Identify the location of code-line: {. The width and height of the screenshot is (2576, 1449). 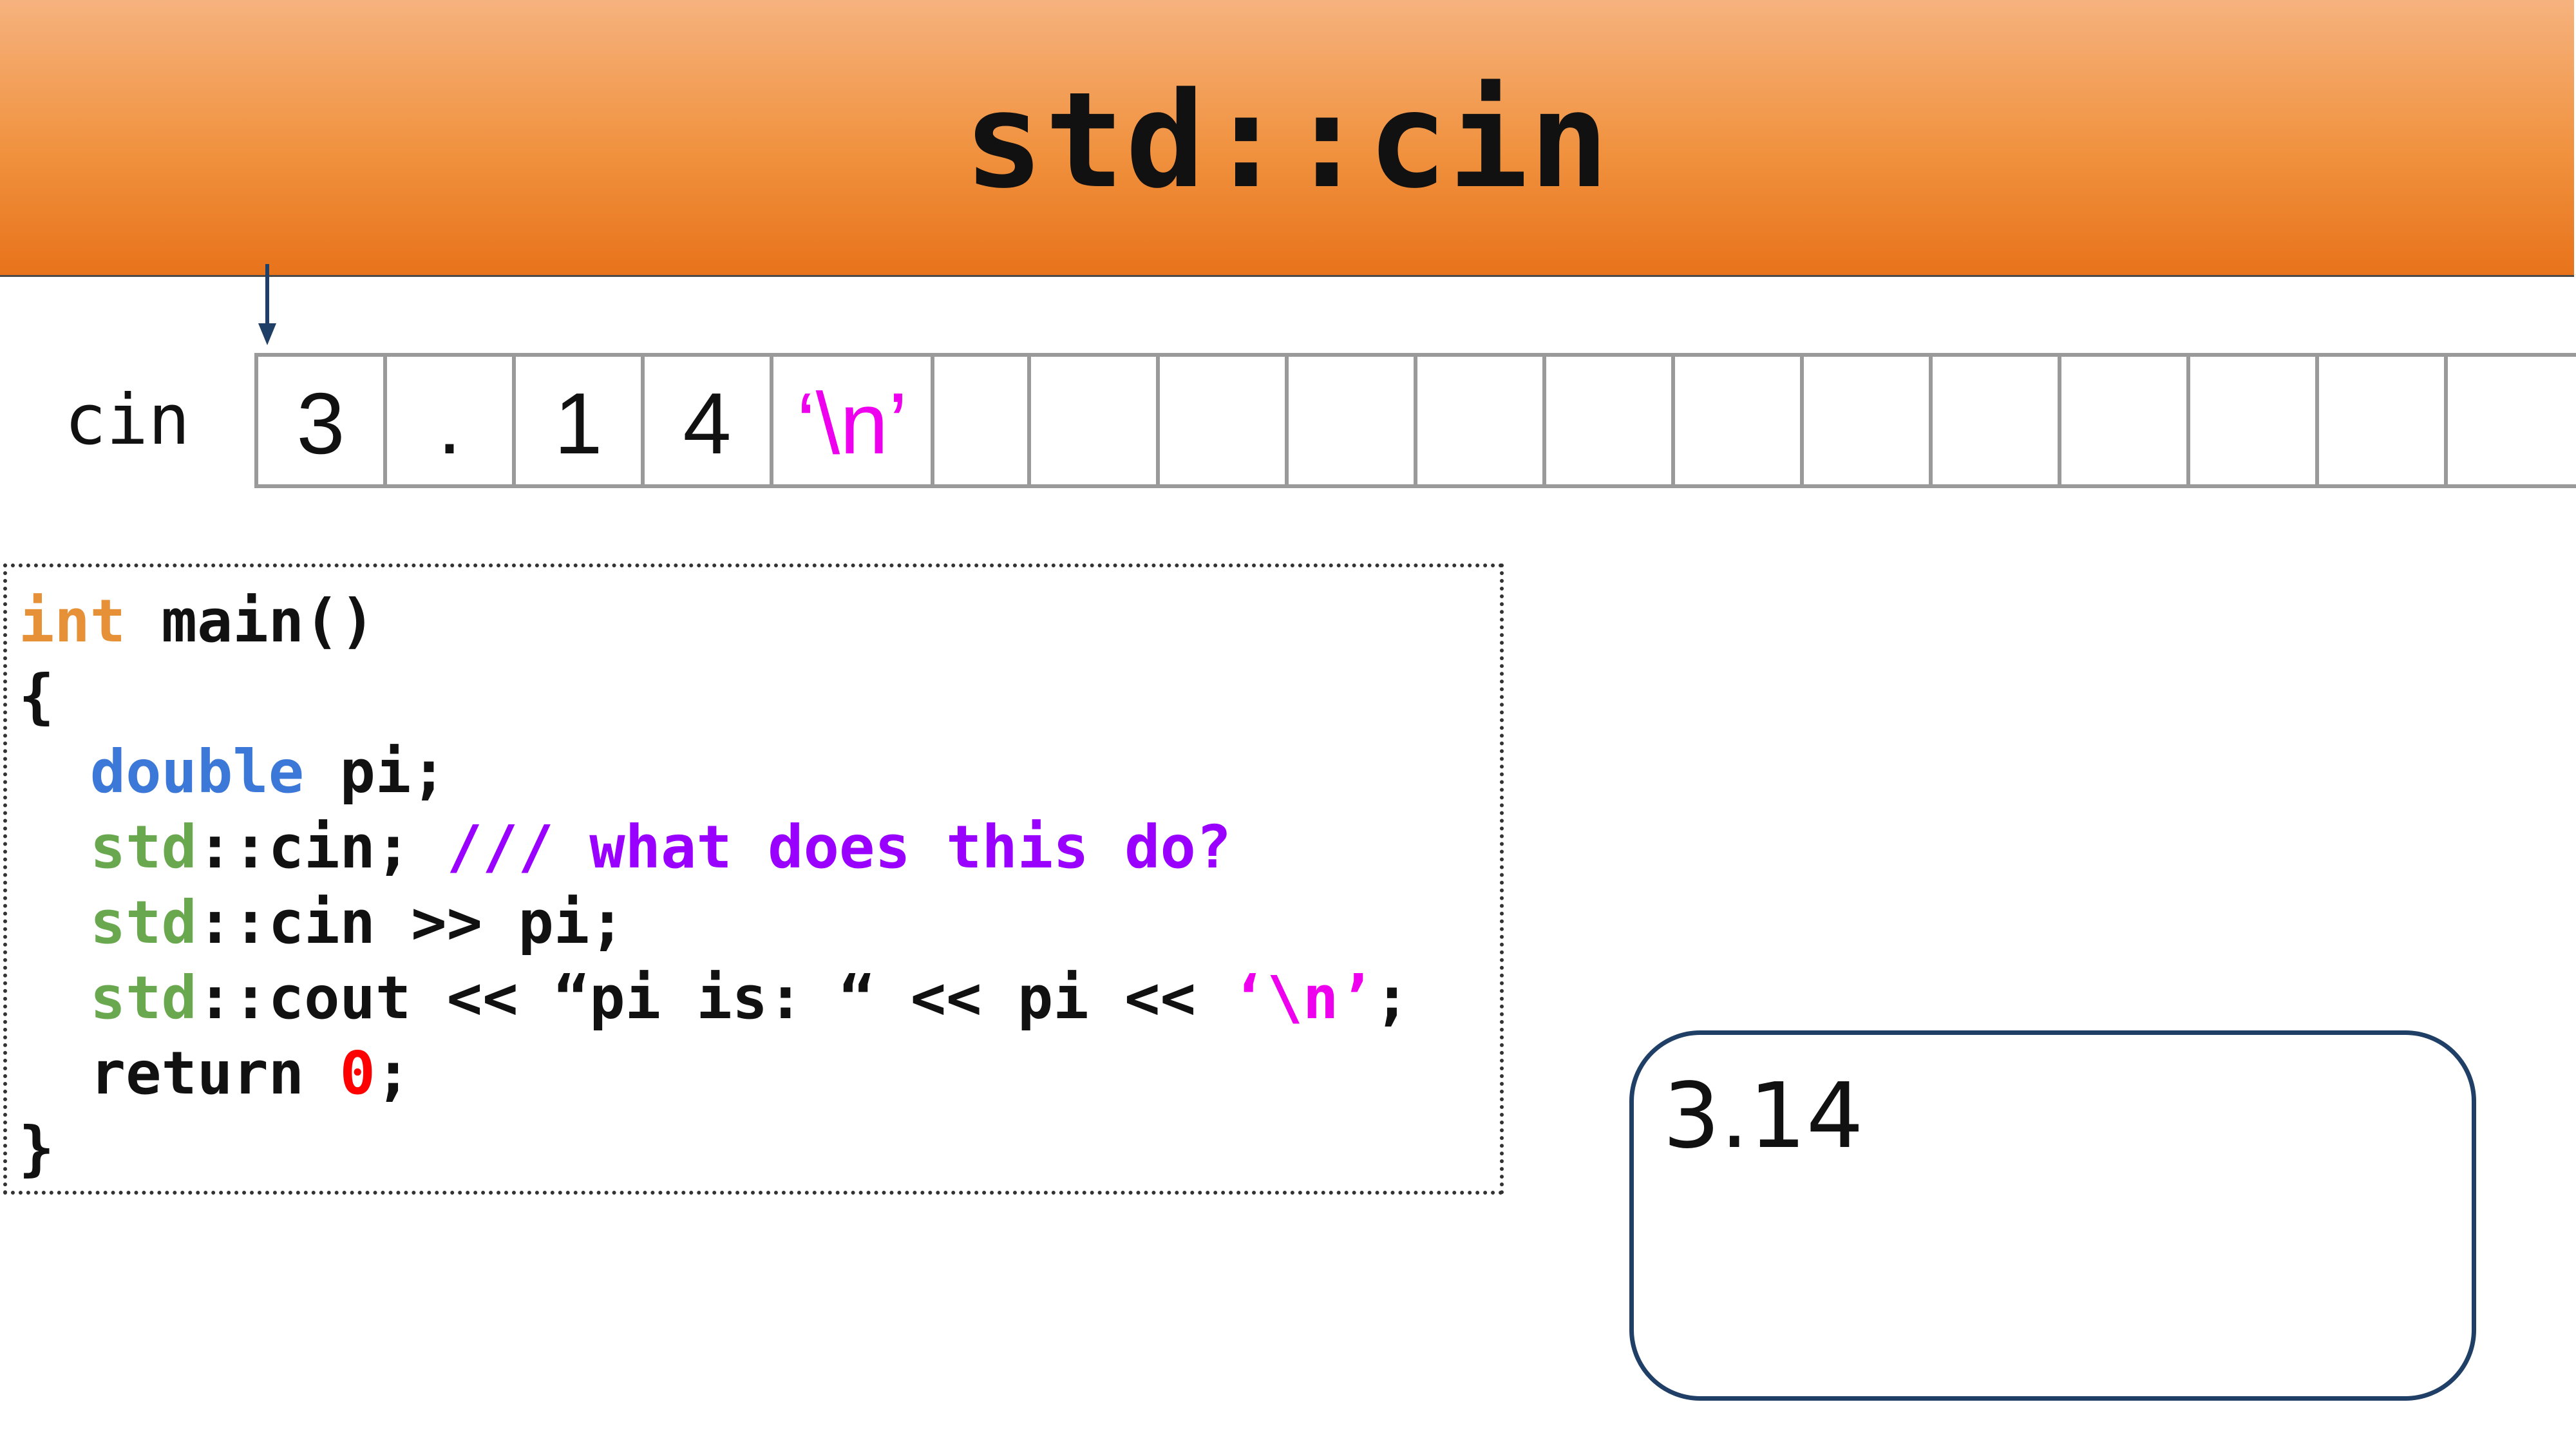
(759, 696).